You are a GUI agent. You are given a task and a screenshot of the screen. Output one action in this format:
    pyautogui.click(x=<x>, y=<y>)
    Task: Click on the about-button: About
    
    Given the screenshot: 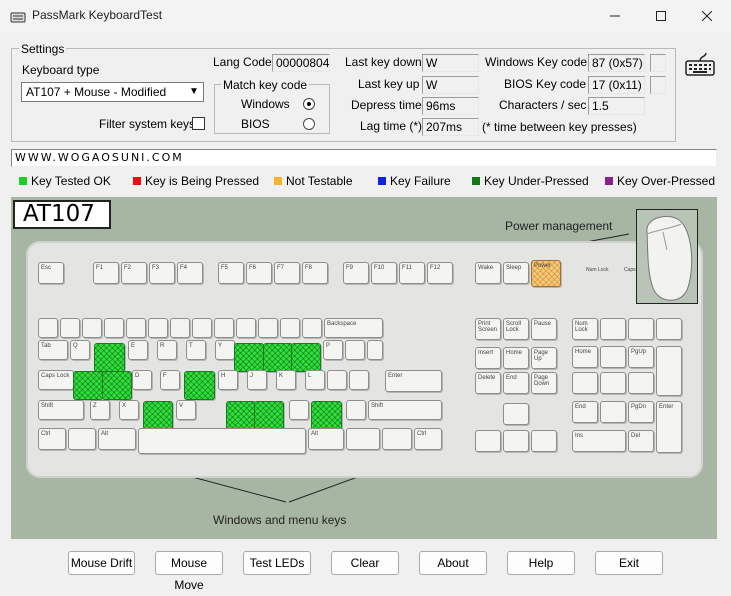 What is the action you would take?
    pyautogui.click(x=453, y=563)
    